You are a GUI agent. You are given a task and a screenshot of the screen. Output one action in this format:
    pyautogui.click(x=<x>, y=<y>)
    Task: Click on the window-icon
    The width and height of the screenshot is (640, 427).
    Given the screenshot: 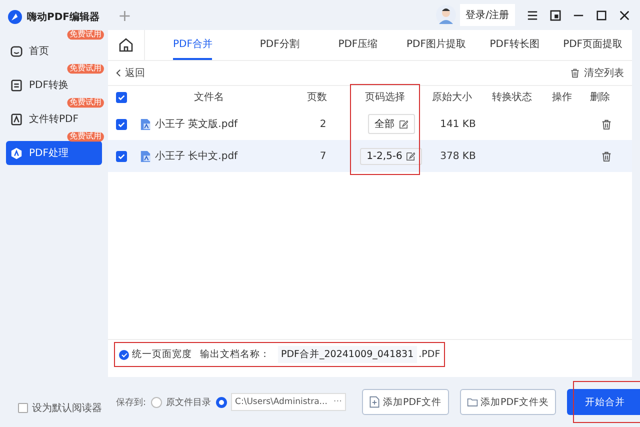 What is the action you would take?
    pyautogui.click(x=555, y=15)
    